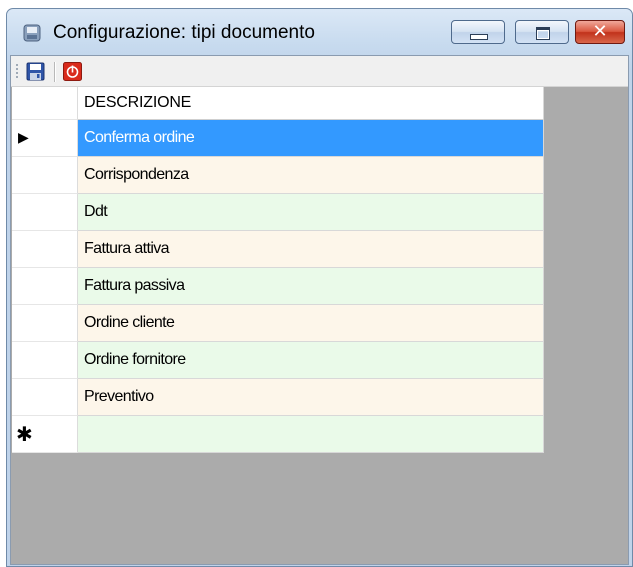 The height and width of the screenshot is (567, 633). What do you see at coordinates (311, 434) in the screenshot?
I see `new-row-cell` at bounding box center [311, 434].